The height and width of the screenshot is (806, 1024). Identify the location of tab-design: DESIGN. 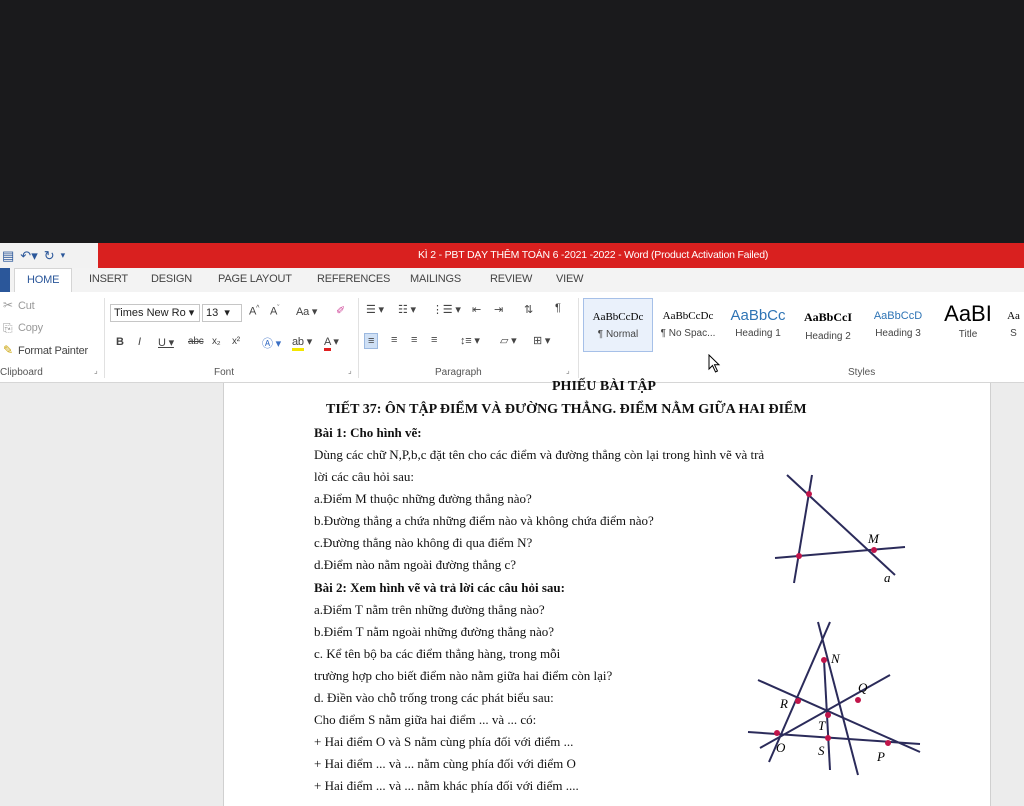
(171, 279).